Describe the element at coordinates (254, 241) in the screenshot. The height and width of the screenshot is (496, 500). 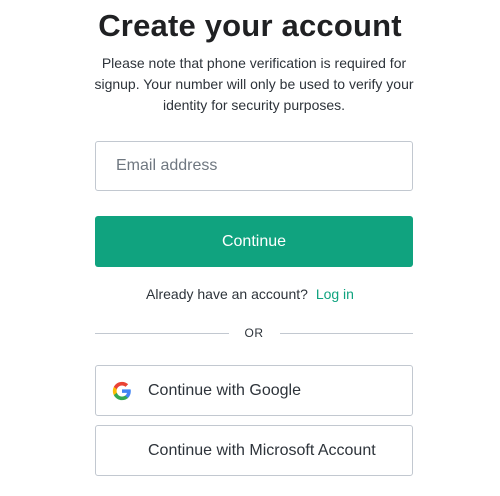
I see `continue-button: Continue` at that location.